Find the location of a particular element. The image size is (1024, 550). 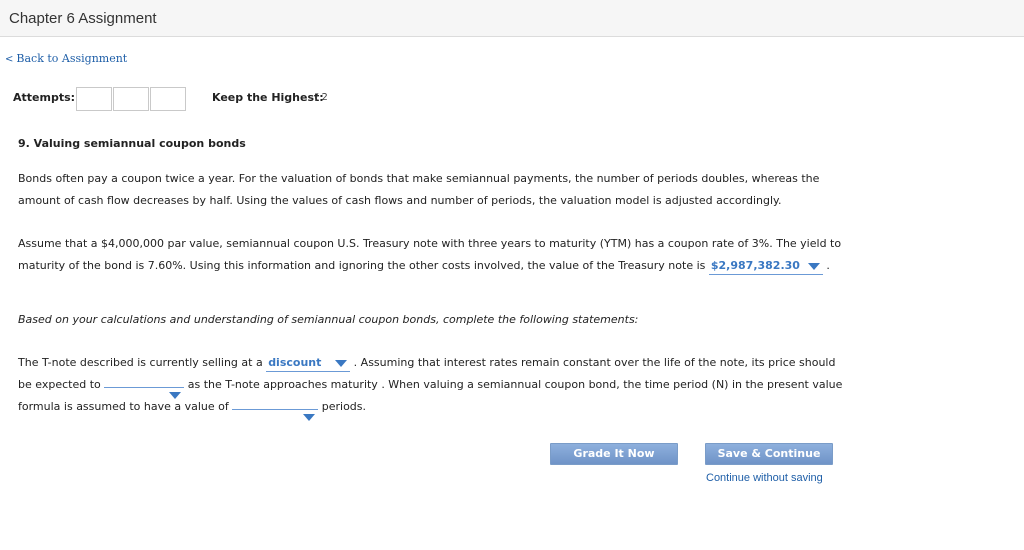

price-direction-dropdown is located at coordinates (144, 393).